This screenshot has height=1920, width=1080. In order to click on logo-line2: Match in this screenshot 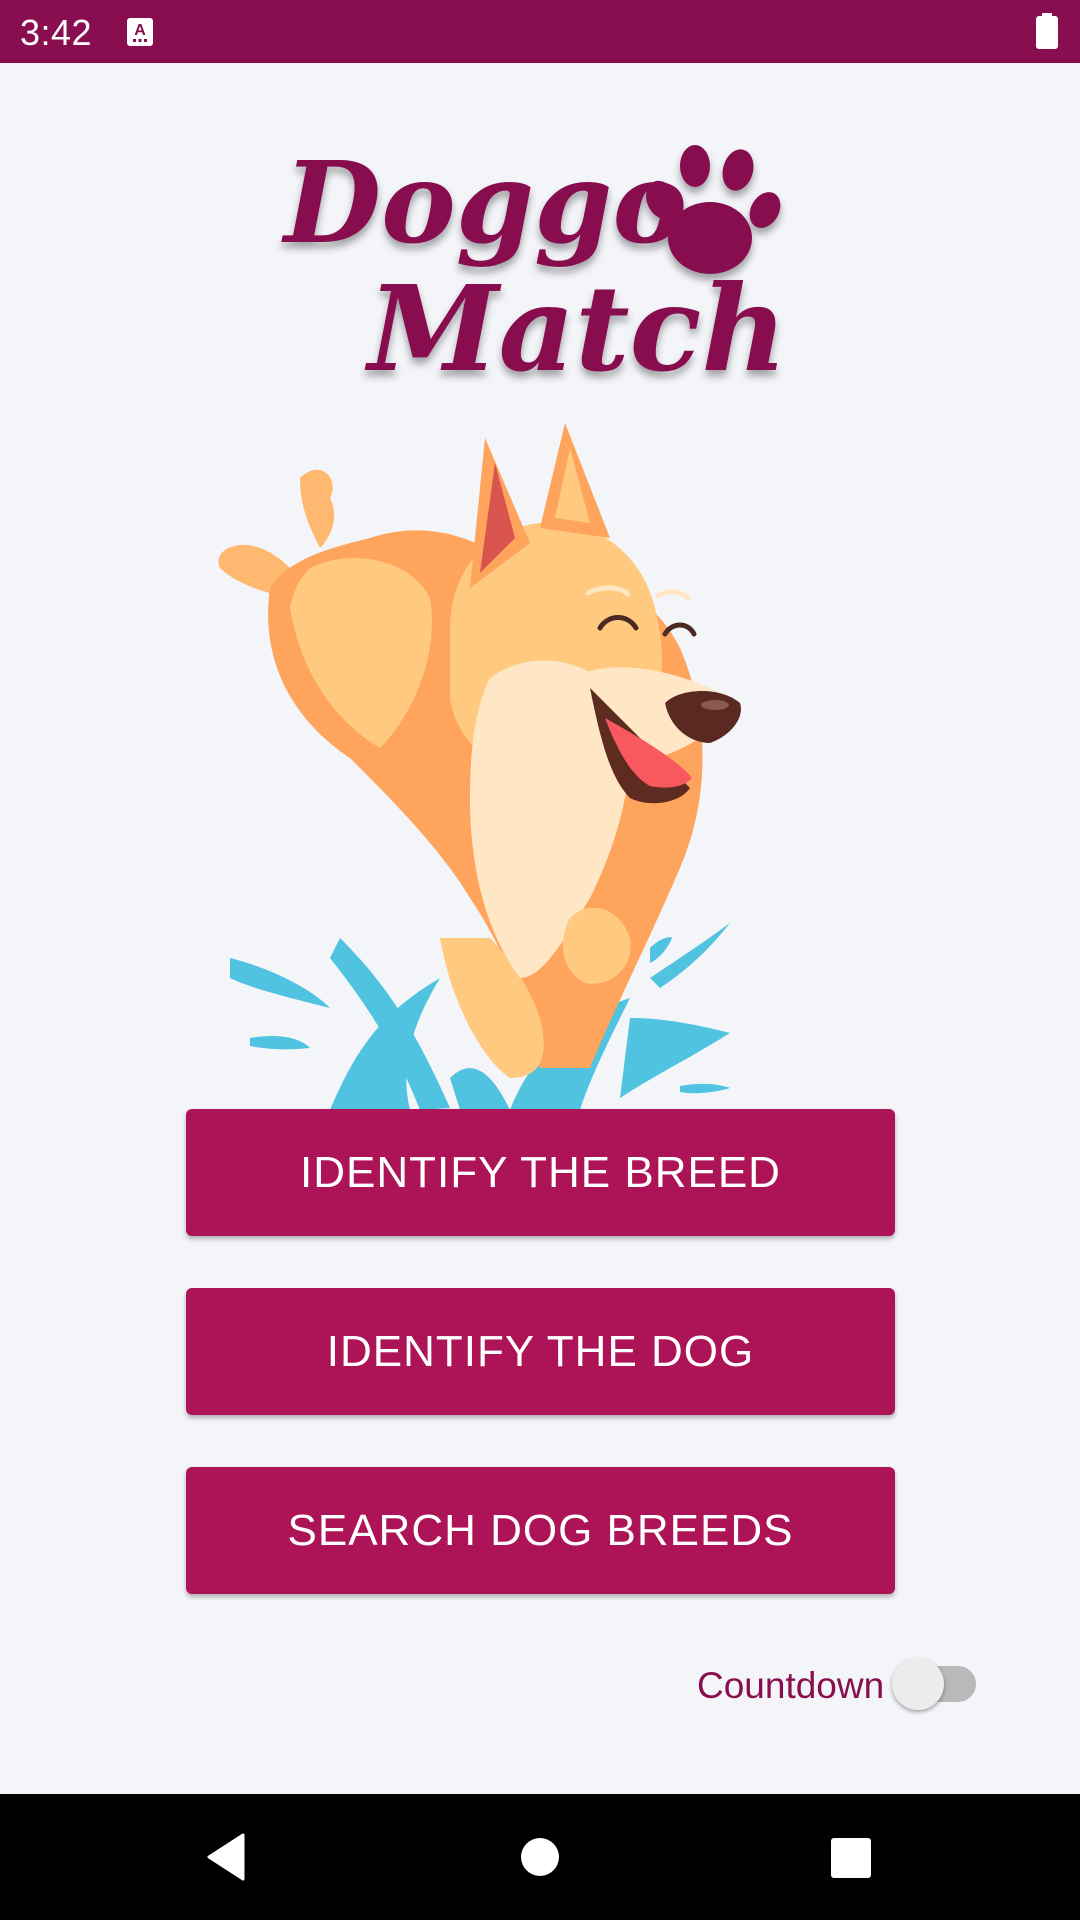, I will do `click(575, 328)`.